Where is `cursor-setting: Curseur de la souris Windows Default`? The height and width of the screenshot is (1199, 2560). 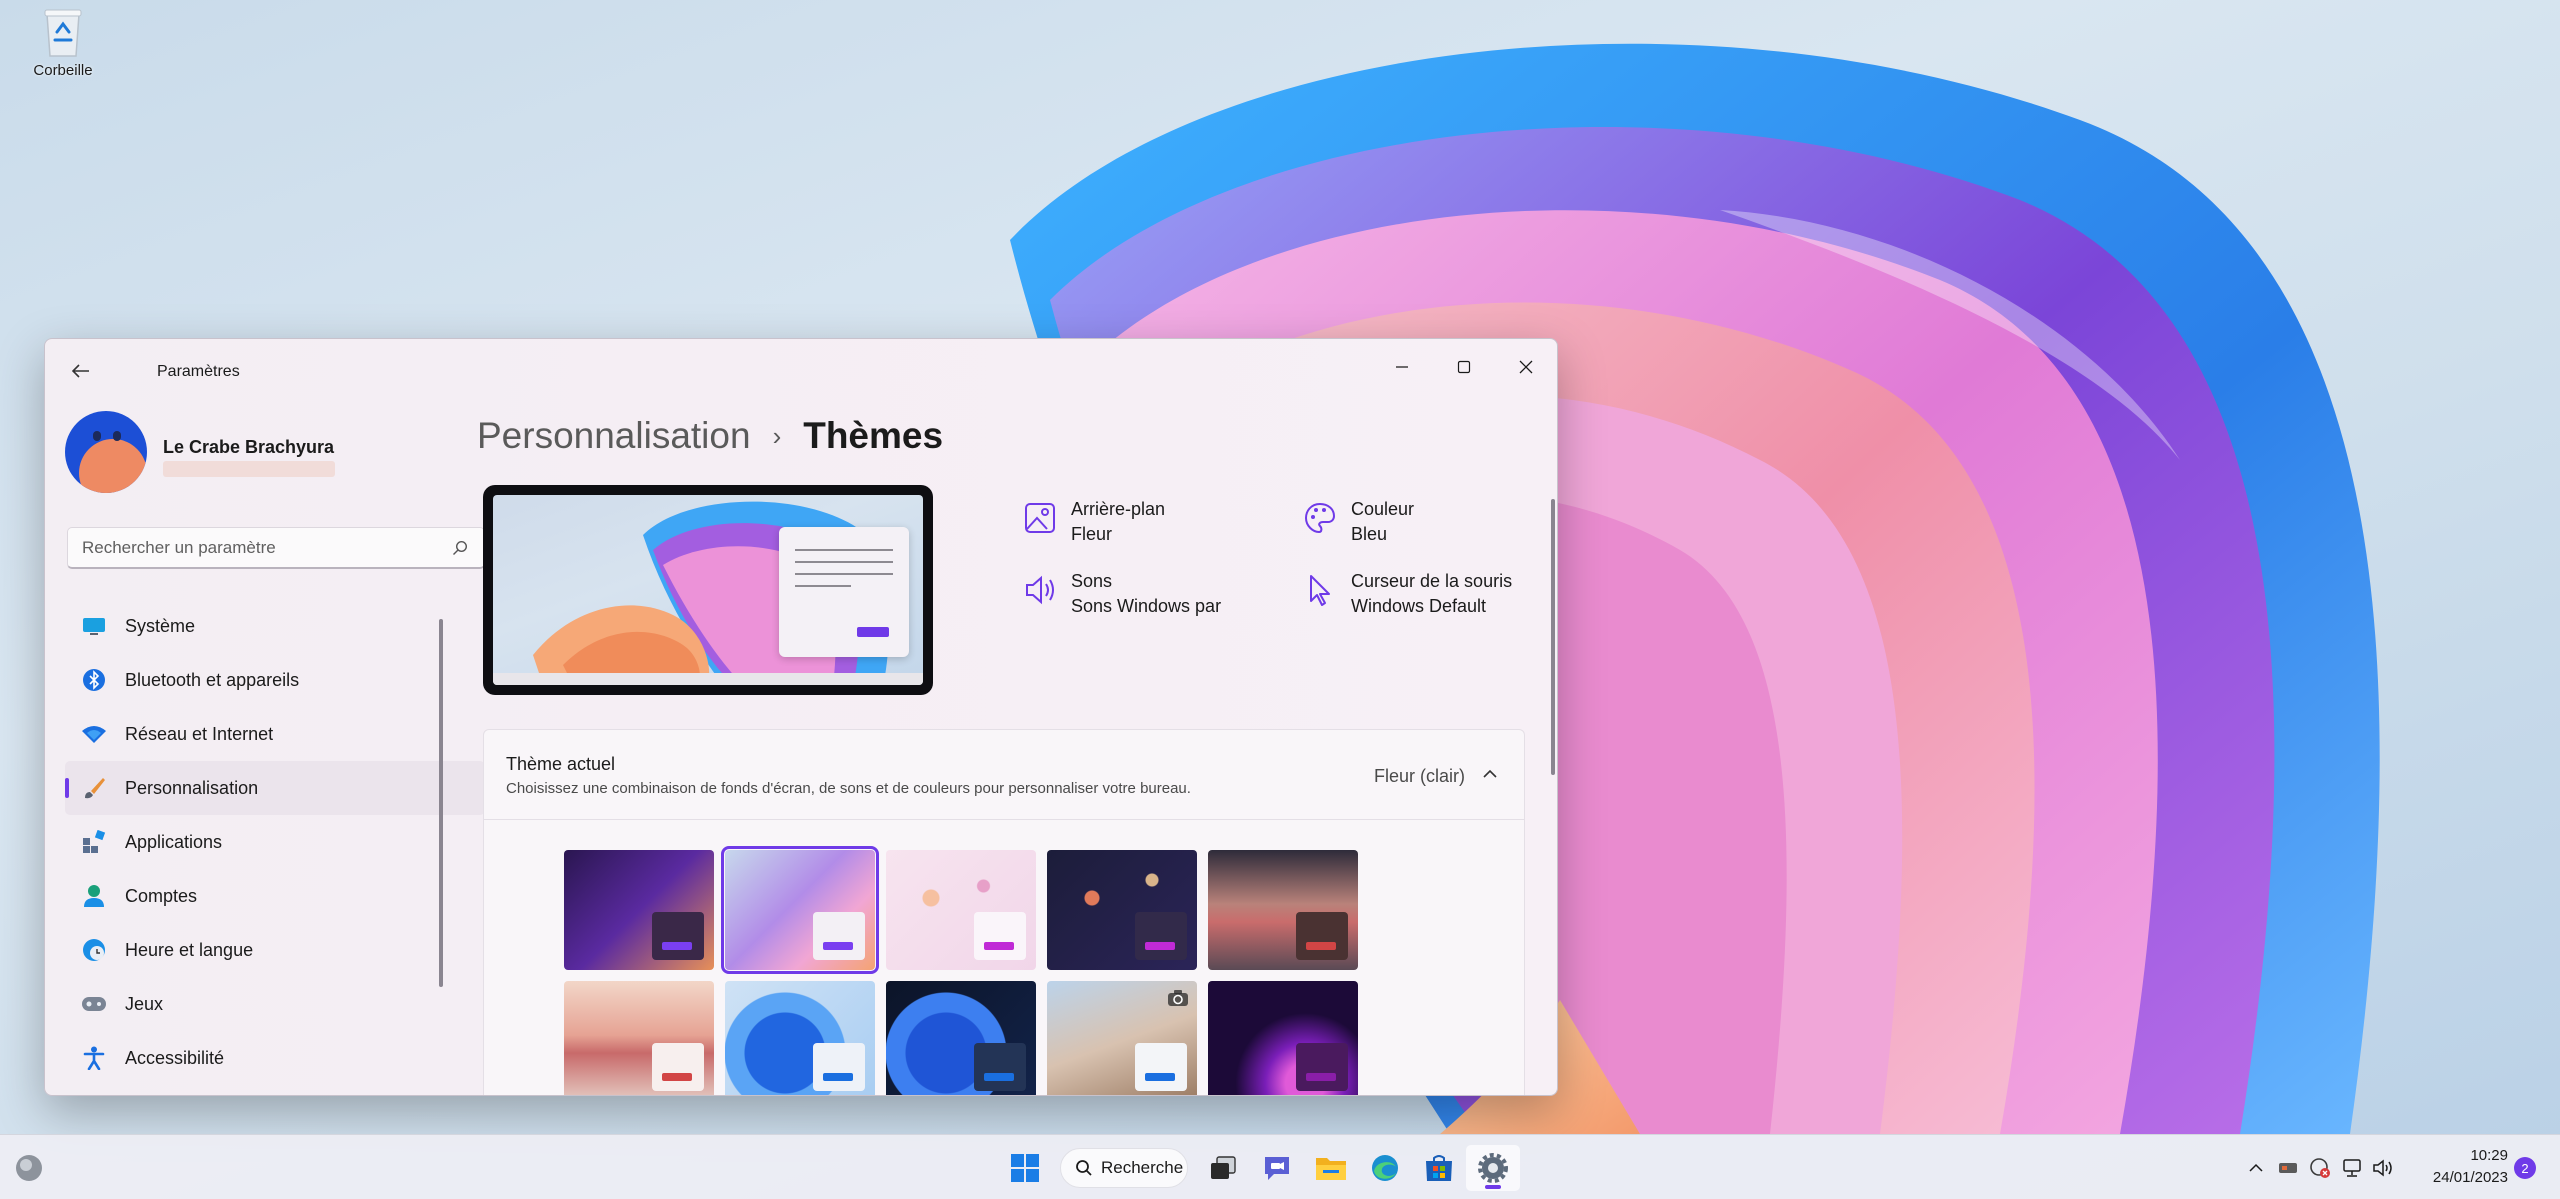 cursor-setting: Curseur de la souris Windows Default is located at coordinates (1430, 601).